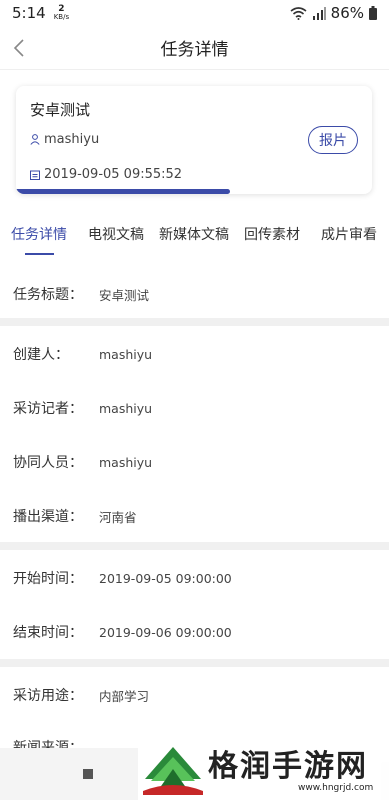  I want to click on detail-row-creator: 创建人： mashiyu, so click(194, 354).